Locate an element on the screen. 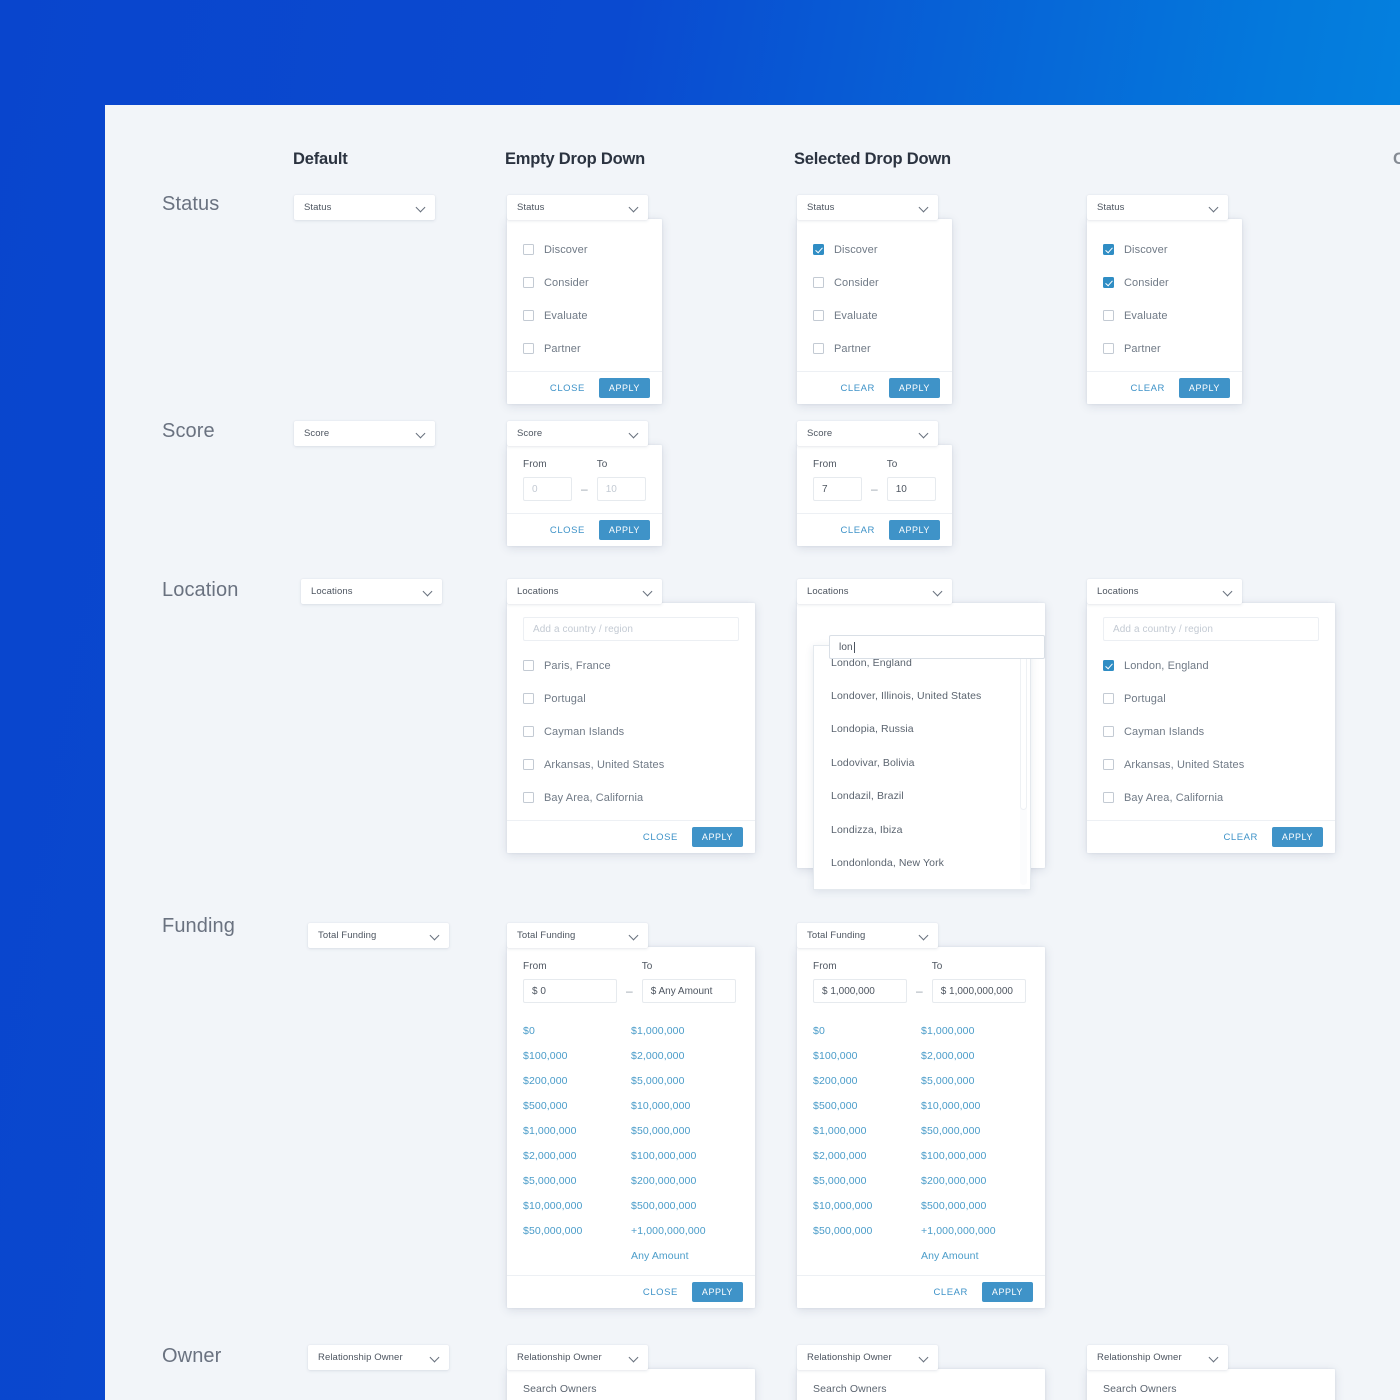 The height and width of the screenshot is (1400, 1400). funding-to-input: $ Any Amount is located at coordinates (688, 991).